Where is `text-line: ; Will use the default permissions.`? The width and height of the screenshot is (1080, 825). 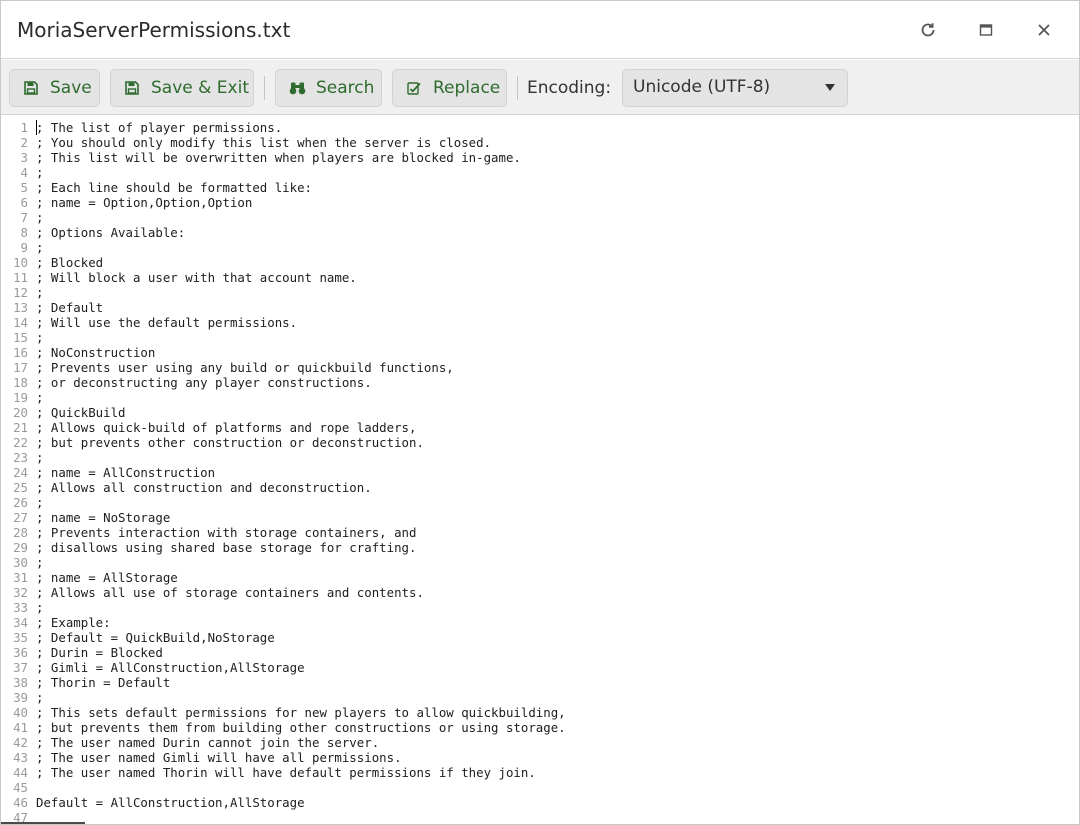
text-line: ; Will use the default permissions. is located at coordinates (557, 322).